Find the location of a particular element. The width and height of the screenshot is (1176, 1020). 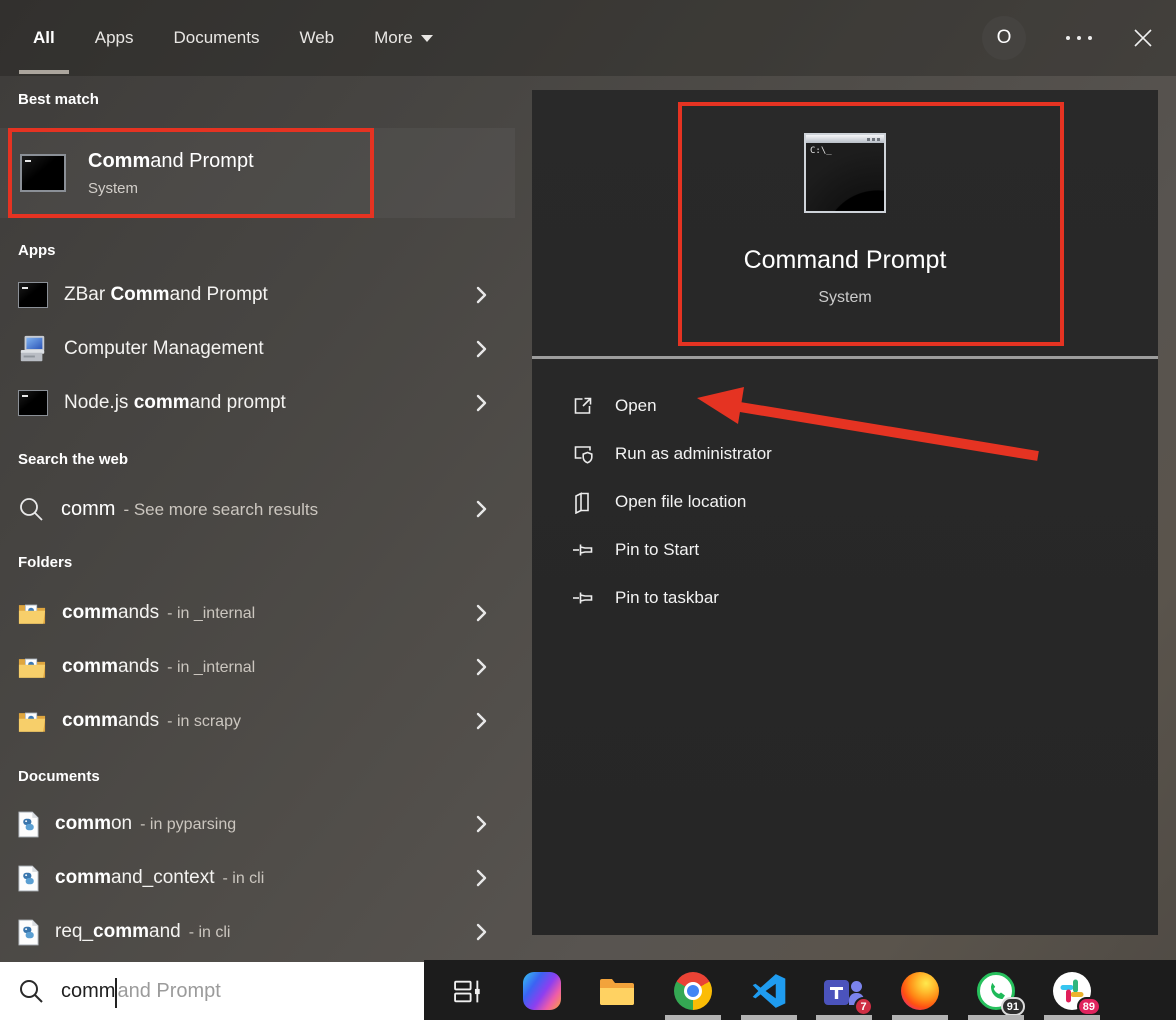

result-title: Command Prompt is located at coordinates (171, 160).